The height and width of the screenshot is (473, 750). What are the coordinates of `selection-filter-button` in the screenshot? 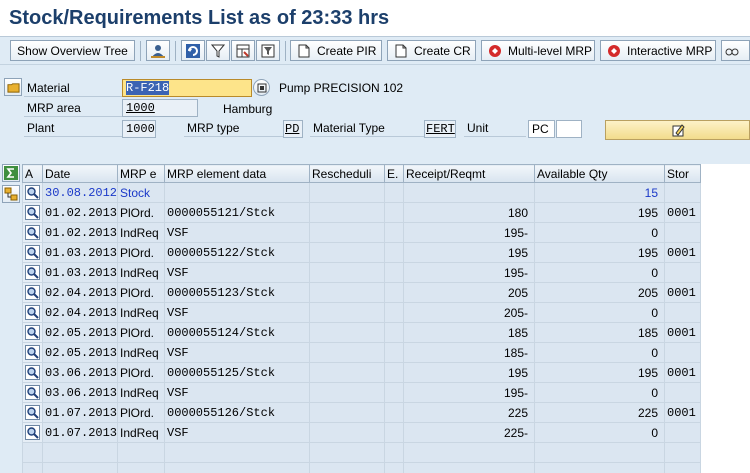 It's located at (268, 50).